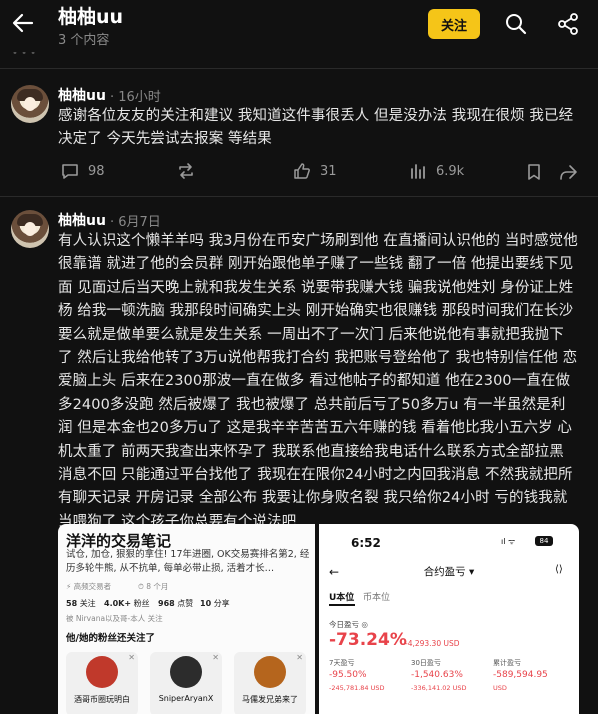 This screenshot has height=714, width=598. I want to click on cut-off-content: • • •, so click(299, 60).